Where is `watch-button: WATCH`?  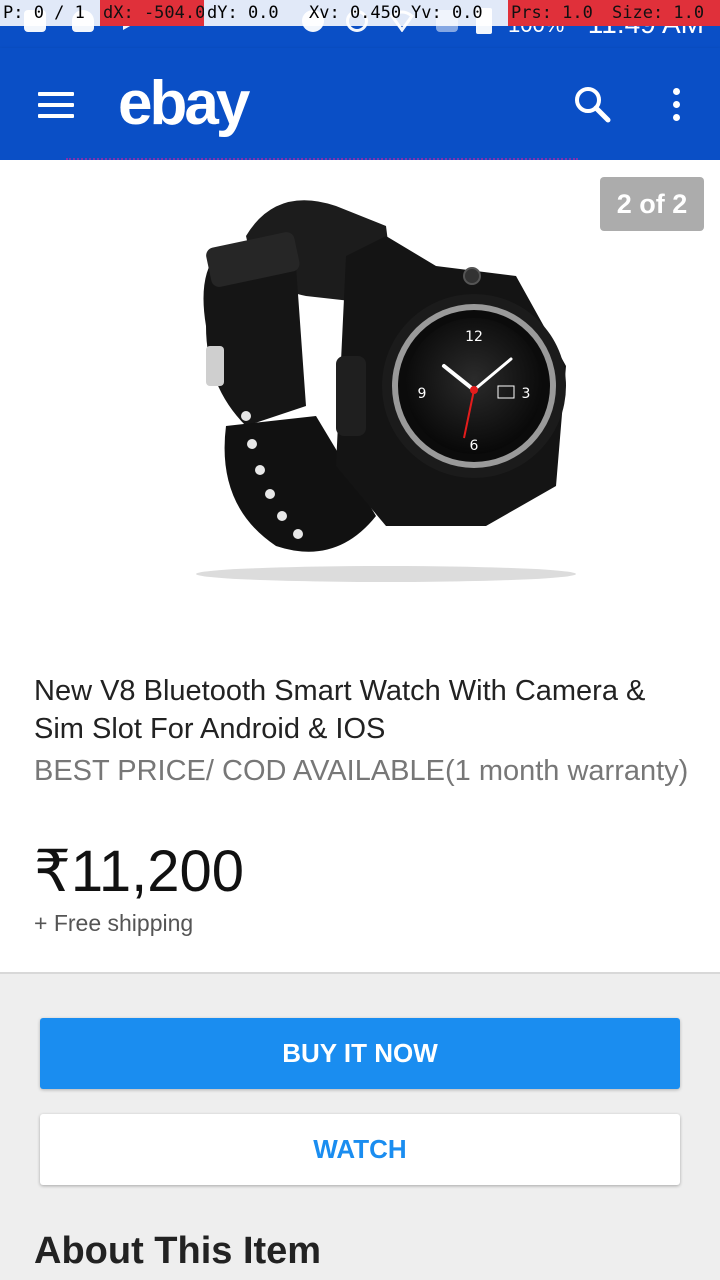
watch-button: WATCH is located at coordinates (360, 1149).